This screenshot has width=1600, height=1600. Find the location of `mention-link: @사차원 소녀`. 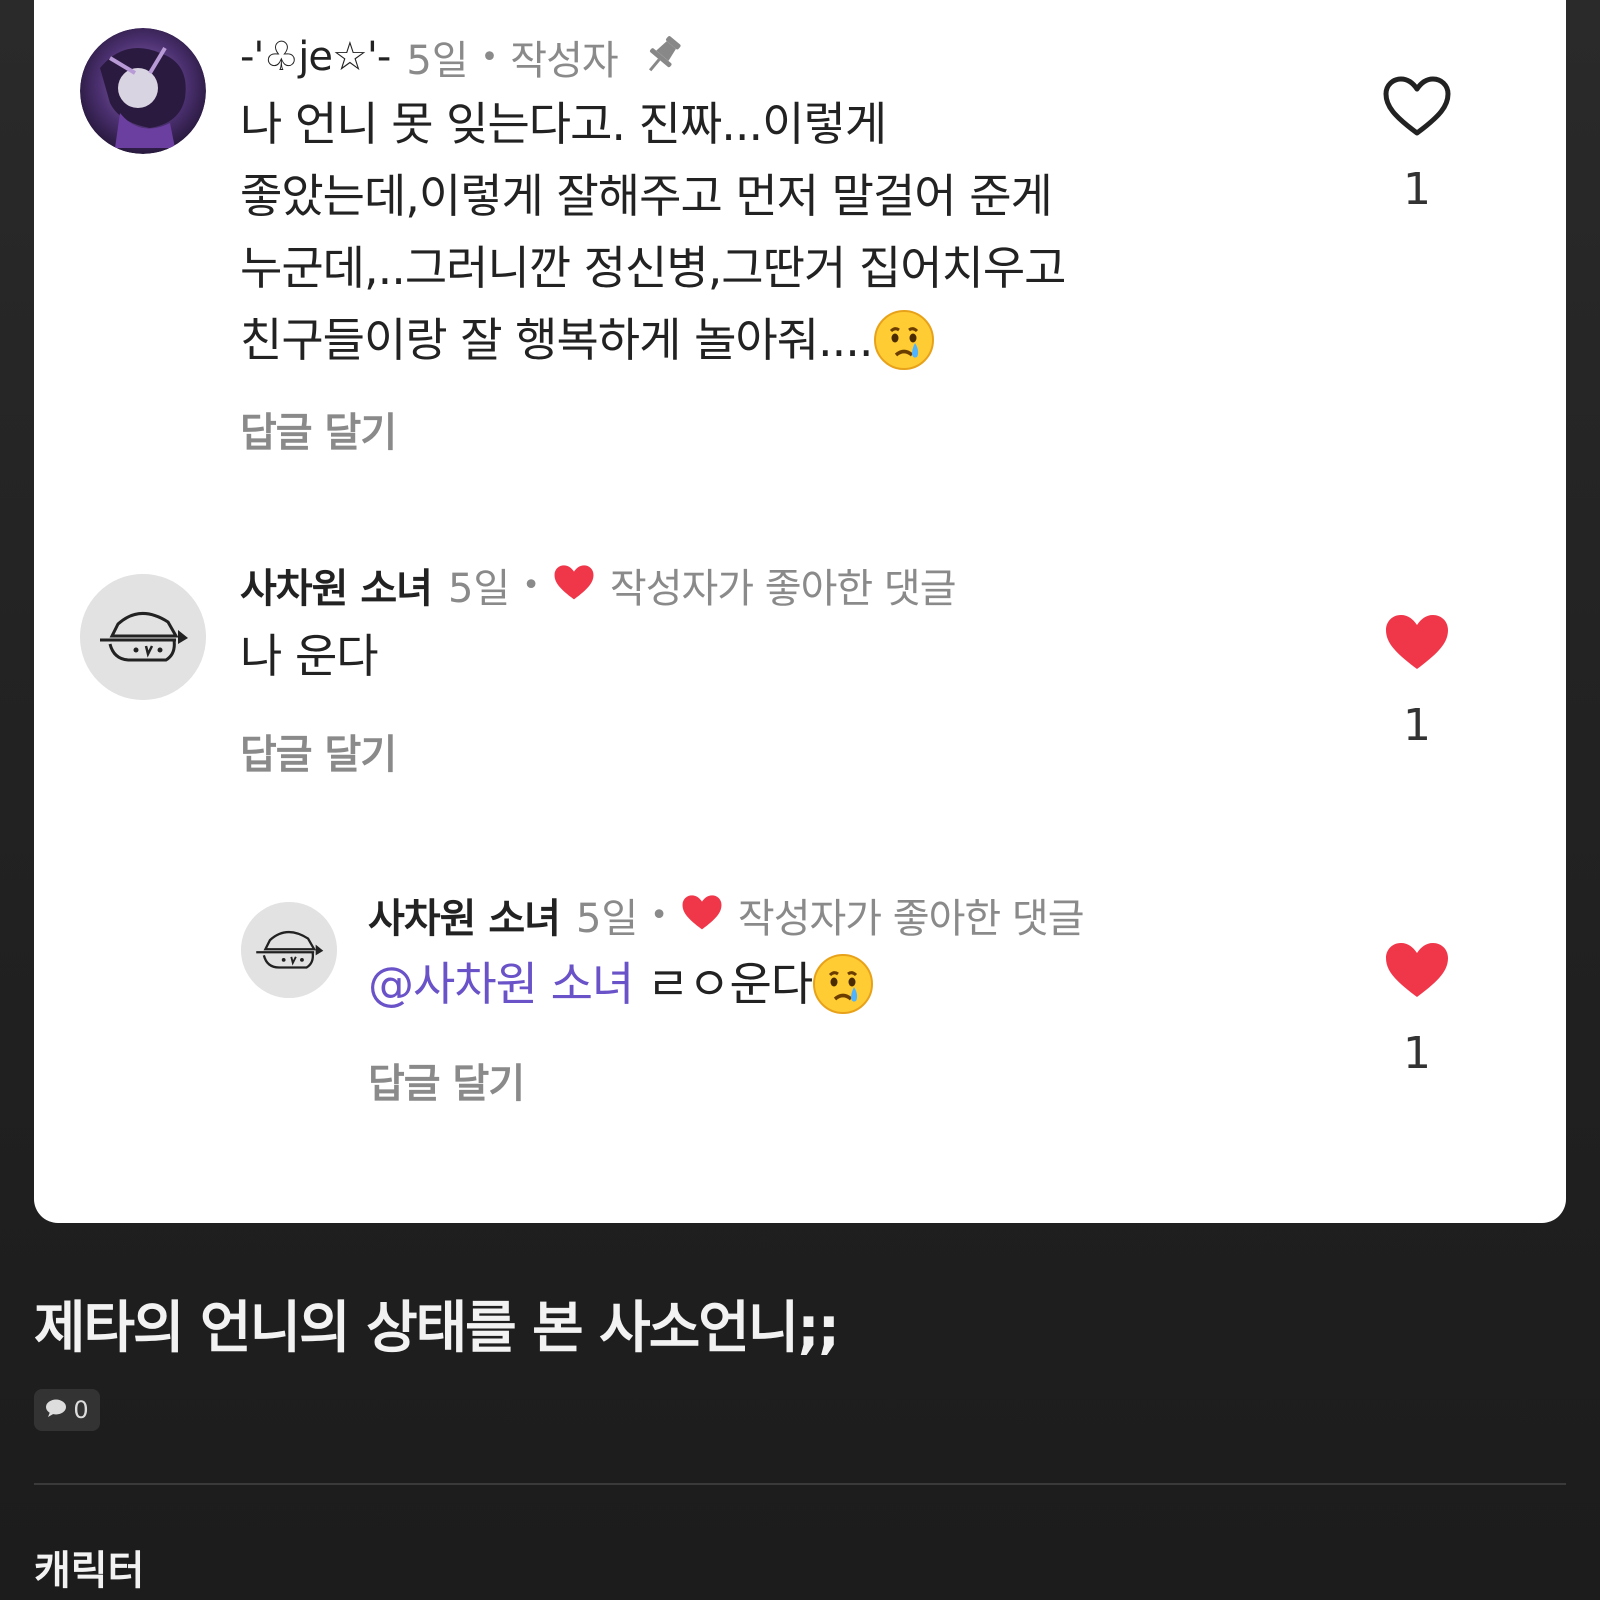

mention-link: @사차원 소녀 is located at coordinates (501, 984).